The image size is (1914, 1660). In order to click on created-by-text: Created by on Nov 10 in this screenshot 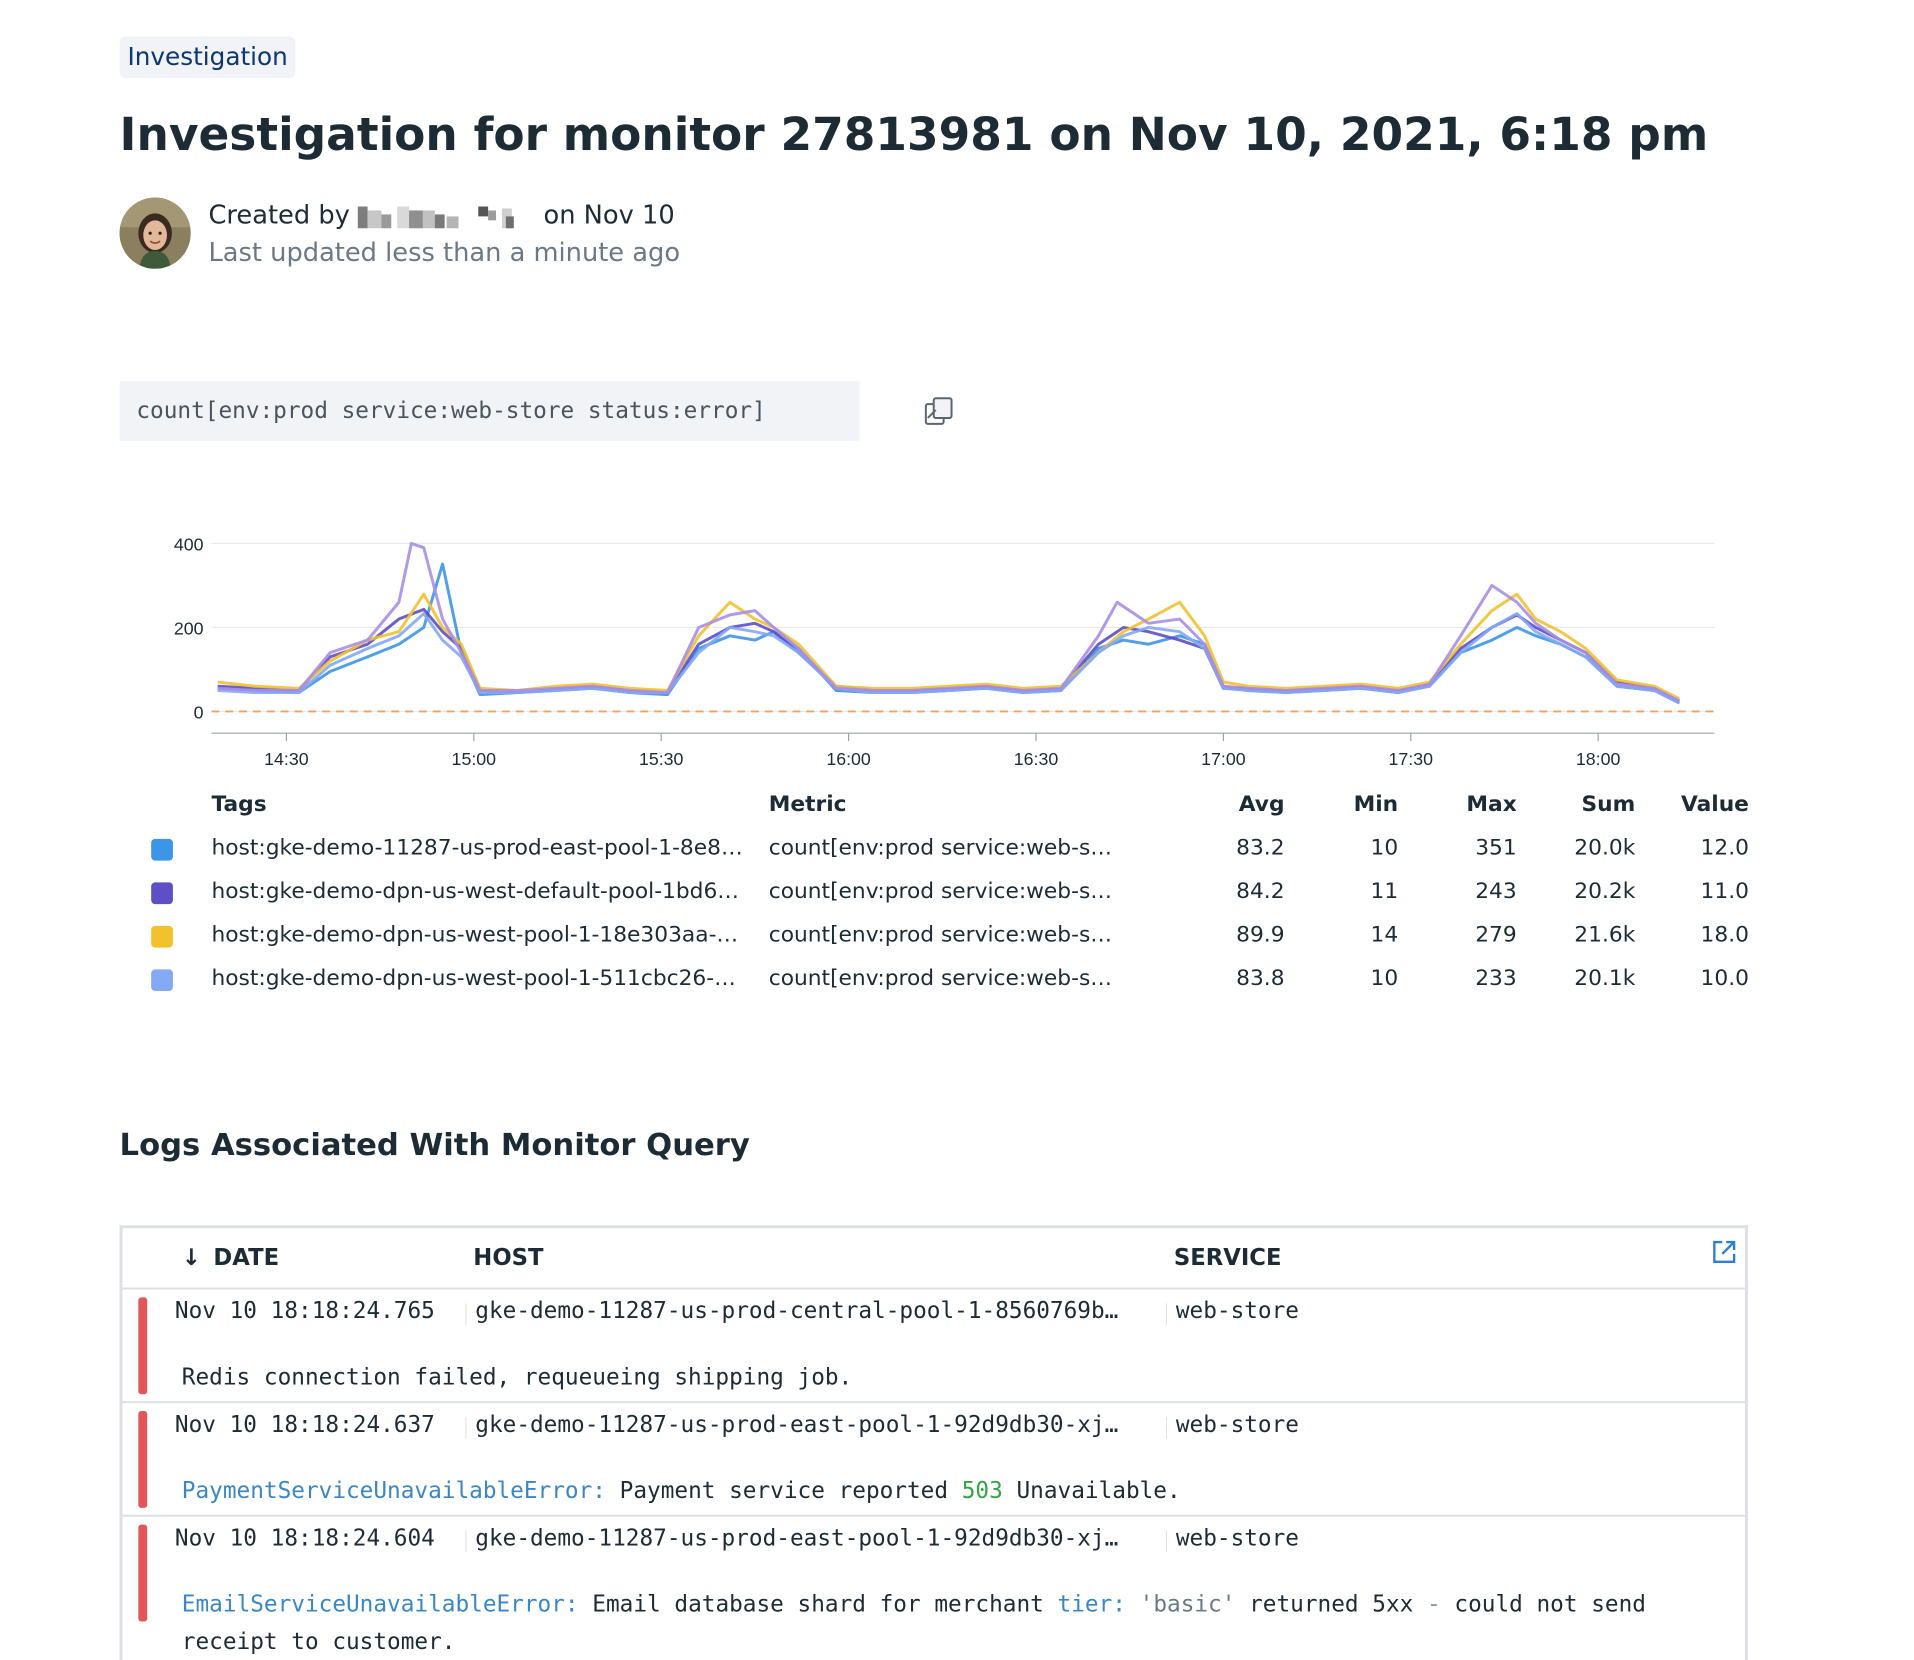, I will do `click(441, 216)`.